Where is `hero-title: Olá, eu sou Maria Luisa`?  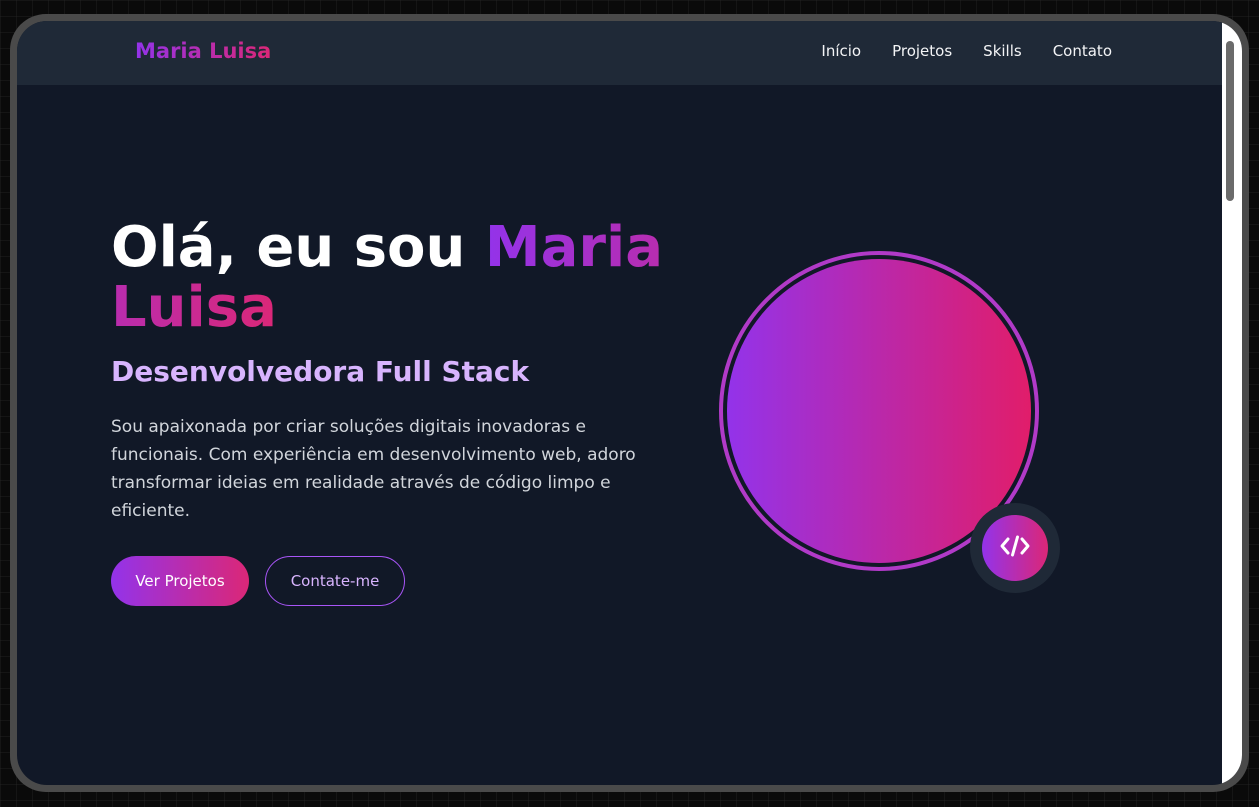
hero-title: Olá, eu sou Maria Luisa is located at coordinates (391, 278).